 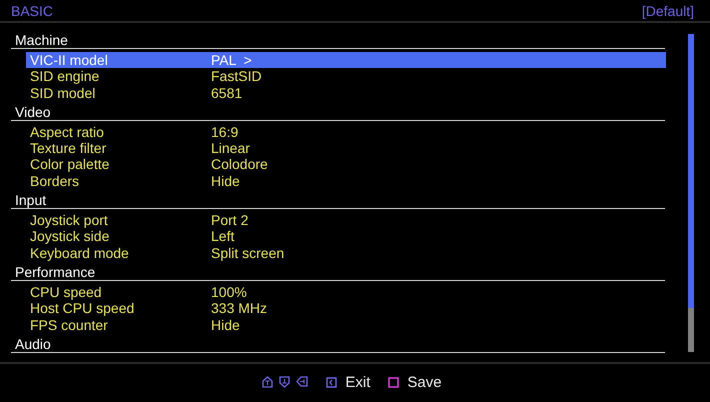 I want to click on setting-row: SID engine FastSID, so click(x=346, y=76).